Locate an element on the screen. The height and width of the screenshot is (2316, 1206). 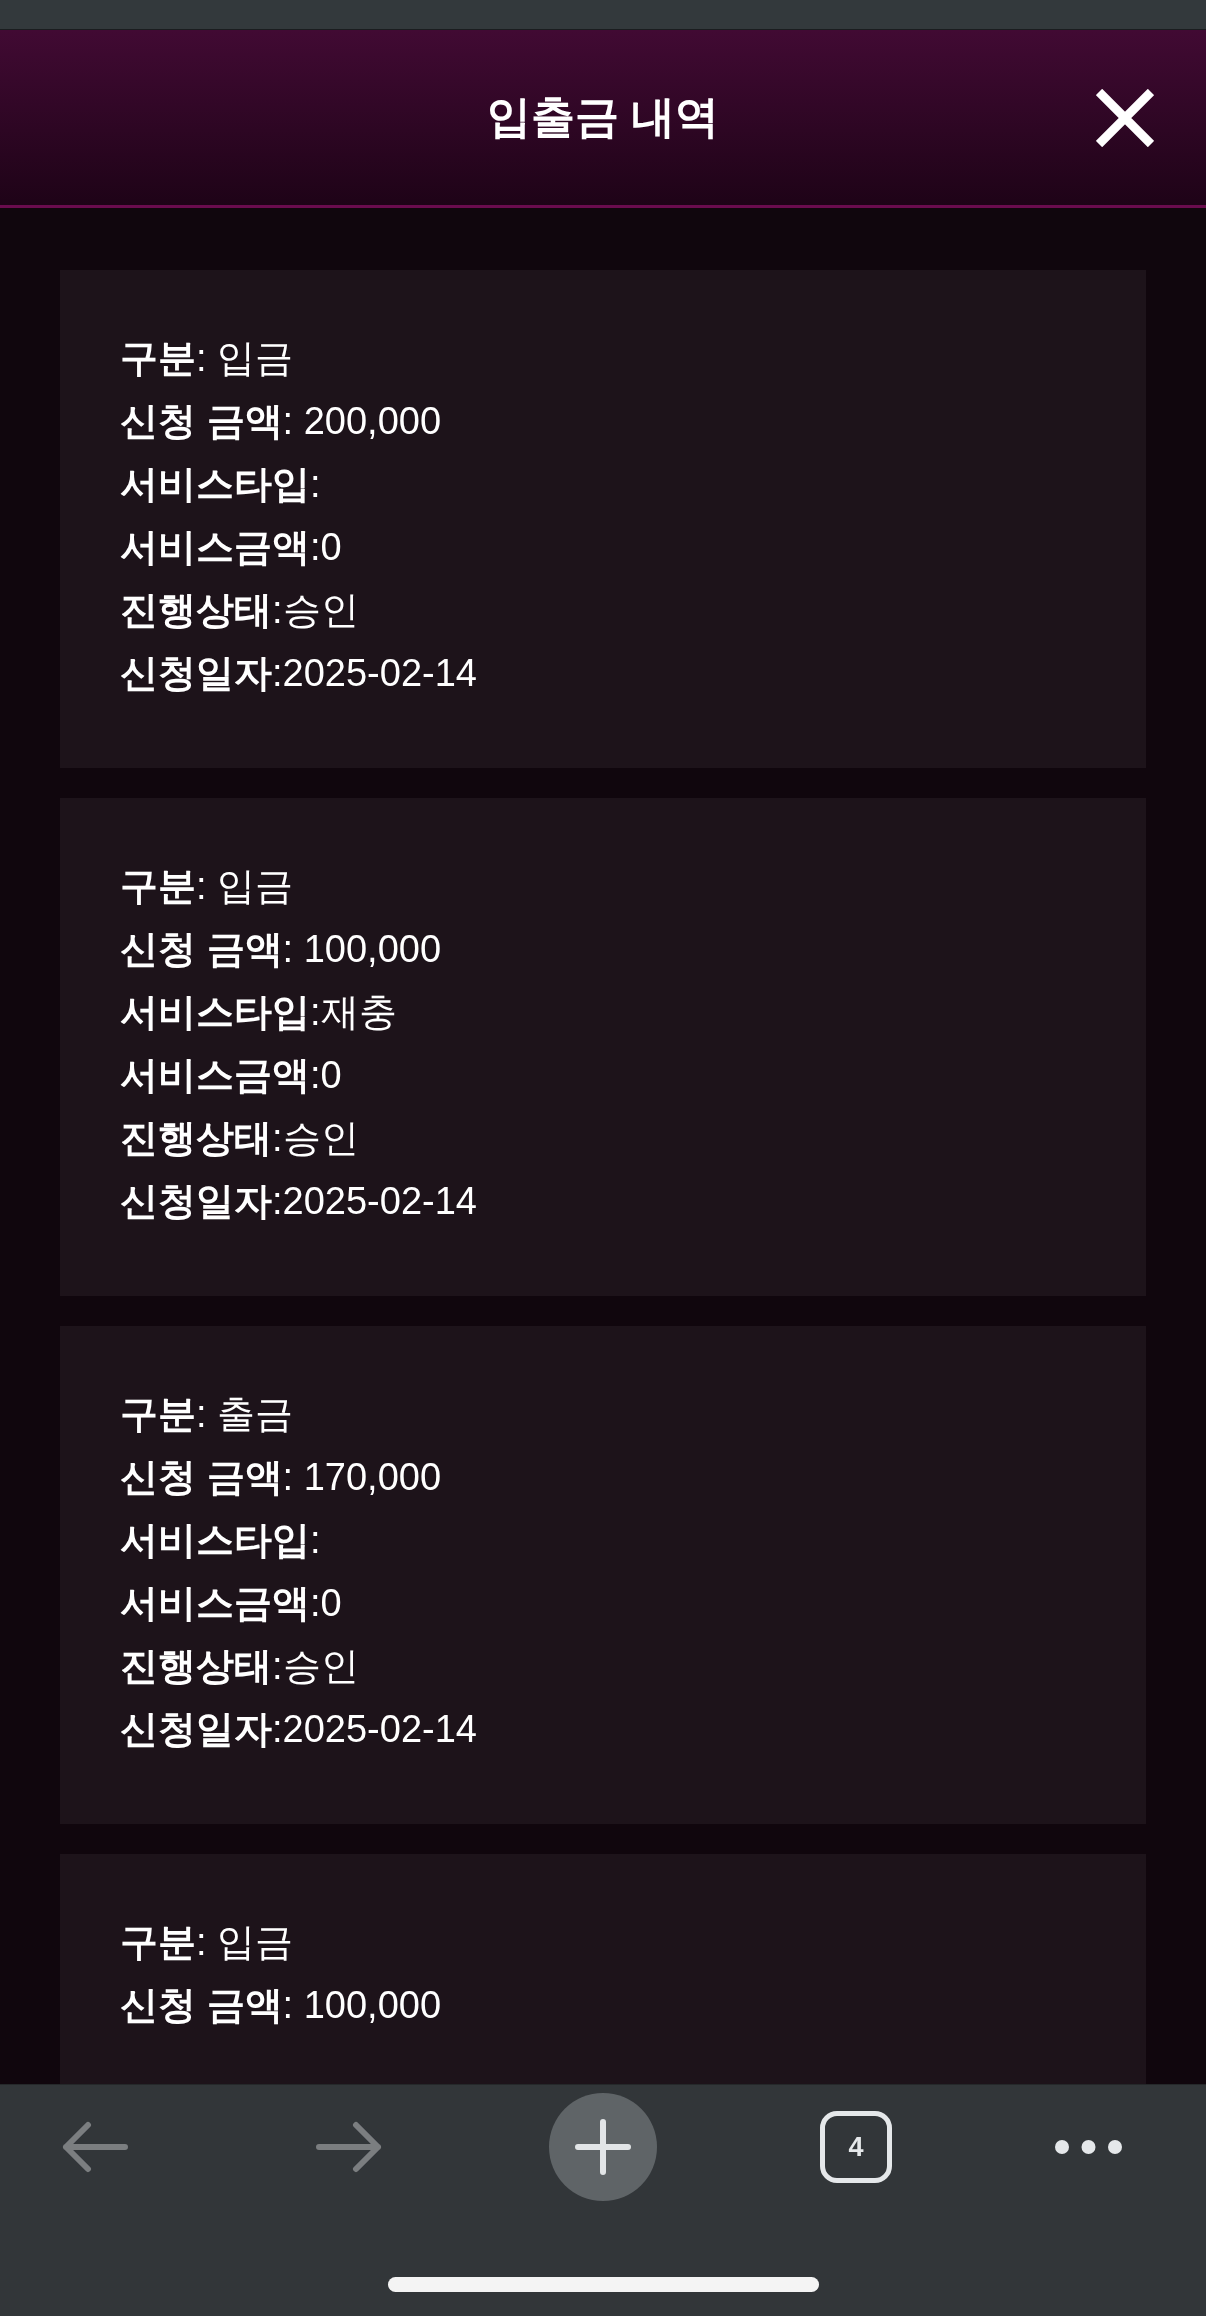
close-icon is located at coordinates (1125, 117).